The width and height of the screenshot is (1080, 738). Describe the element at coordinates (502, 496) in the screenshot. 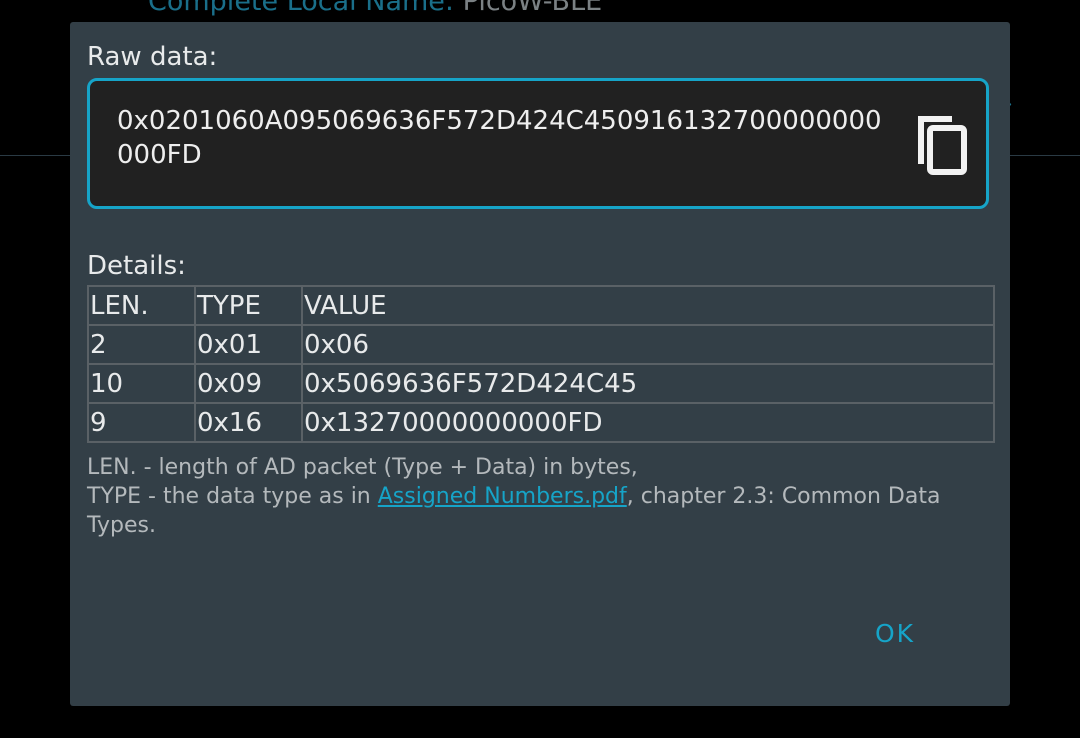

I see `assigned-numbers-link: Assigned Numbers.pdf` at that location.